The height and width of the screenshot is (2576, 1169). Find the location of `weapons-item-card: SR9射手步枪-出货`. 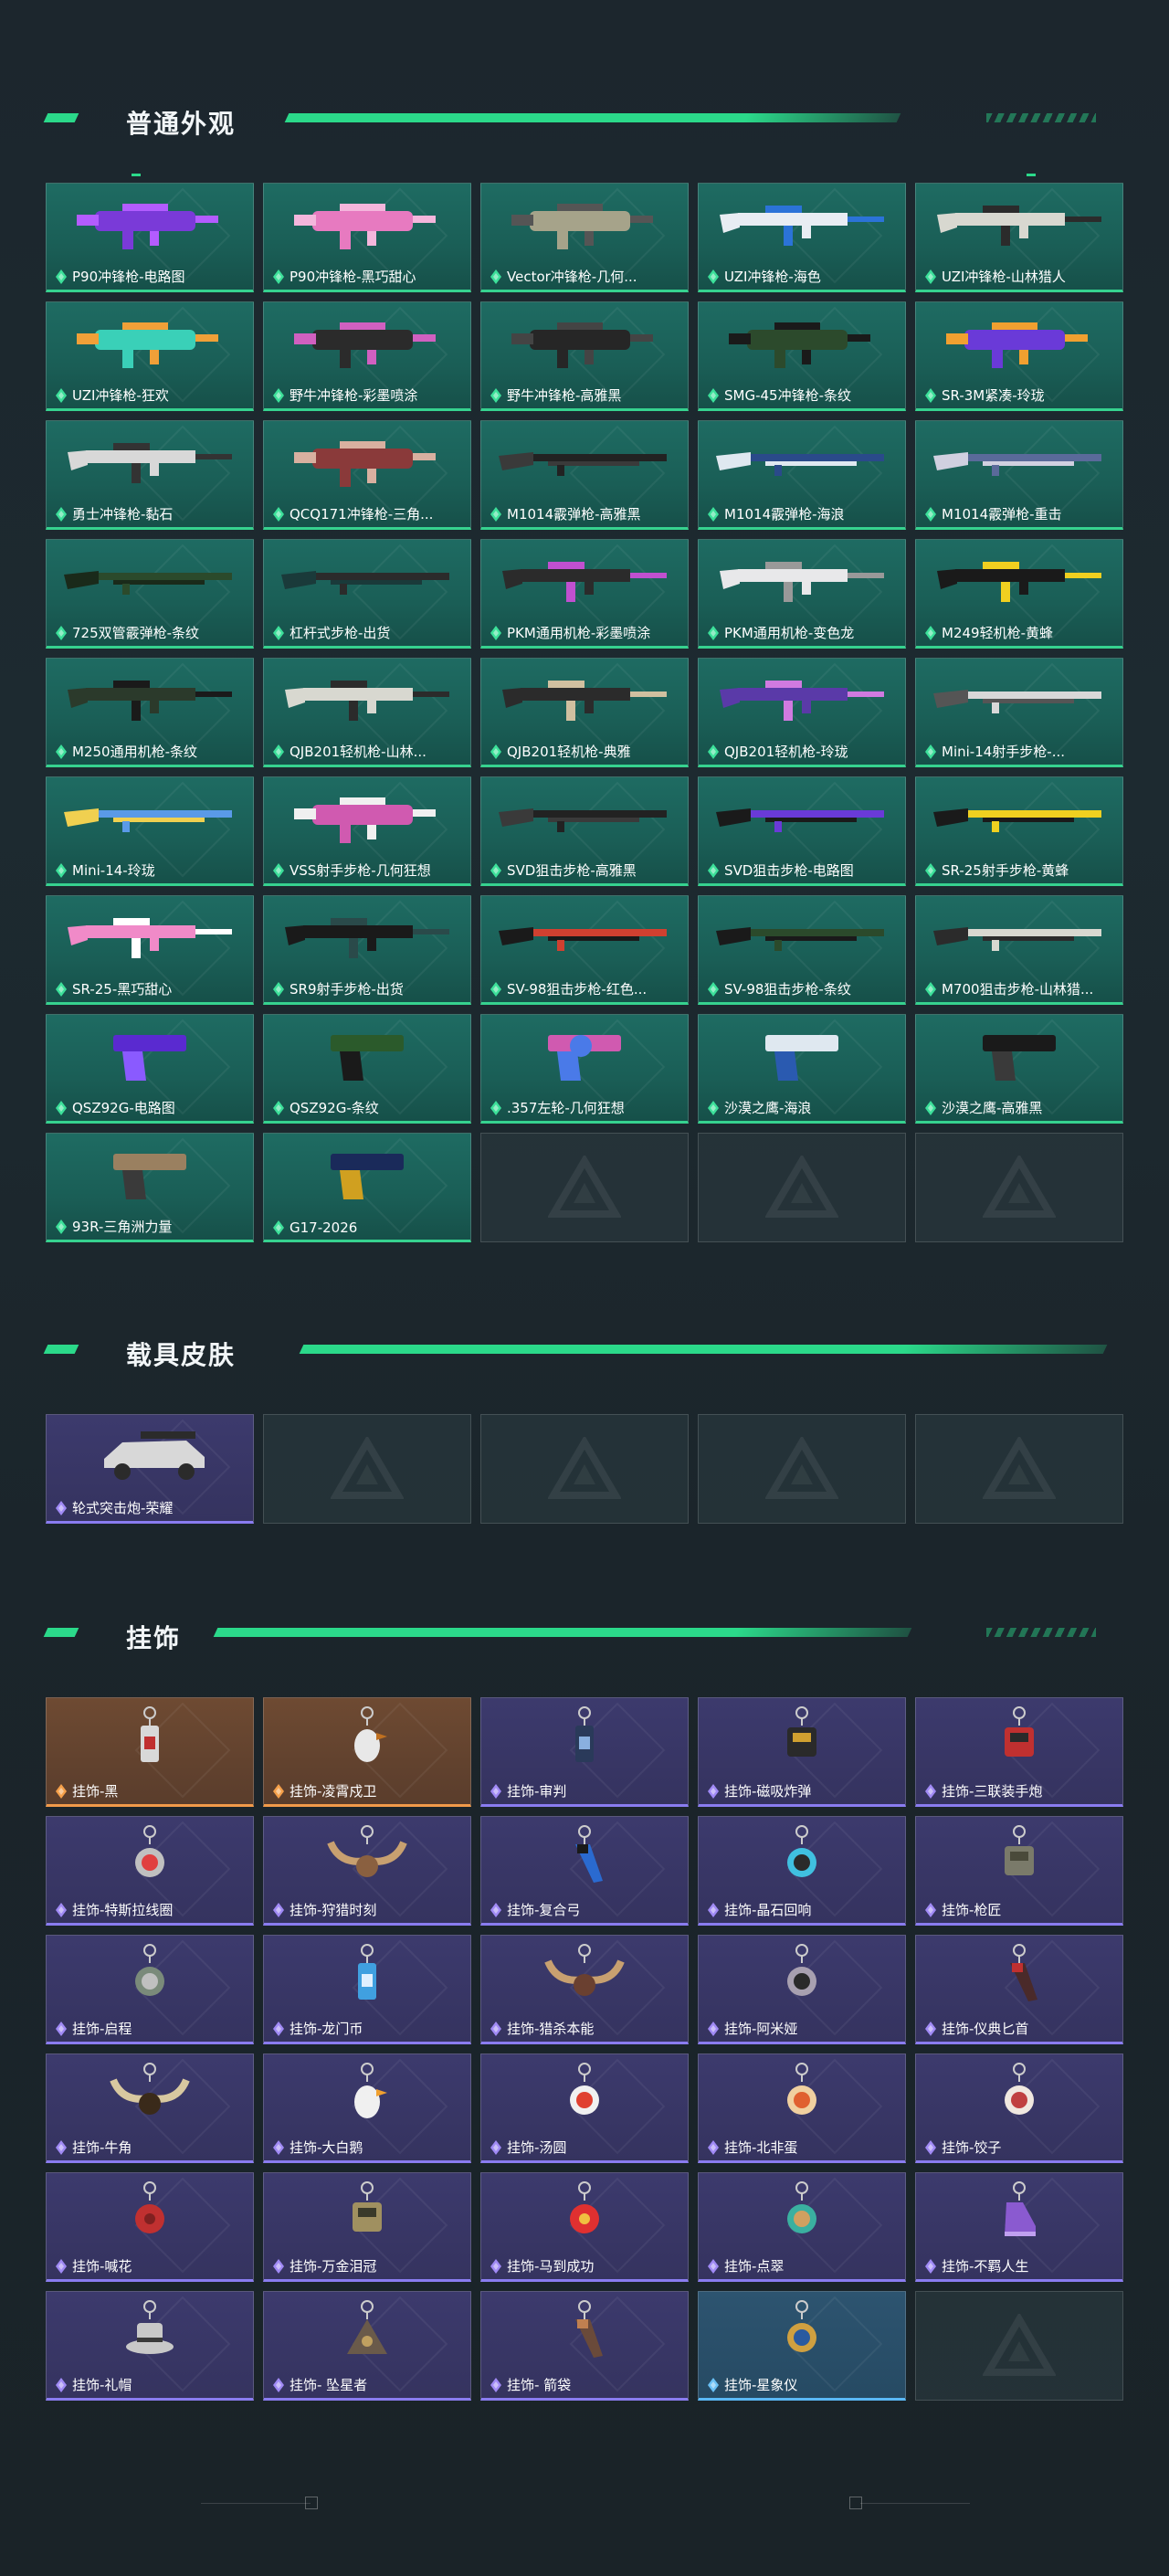

weapons-item-card: SR9射手步枪-出货 is located at coordinates (367, 950).